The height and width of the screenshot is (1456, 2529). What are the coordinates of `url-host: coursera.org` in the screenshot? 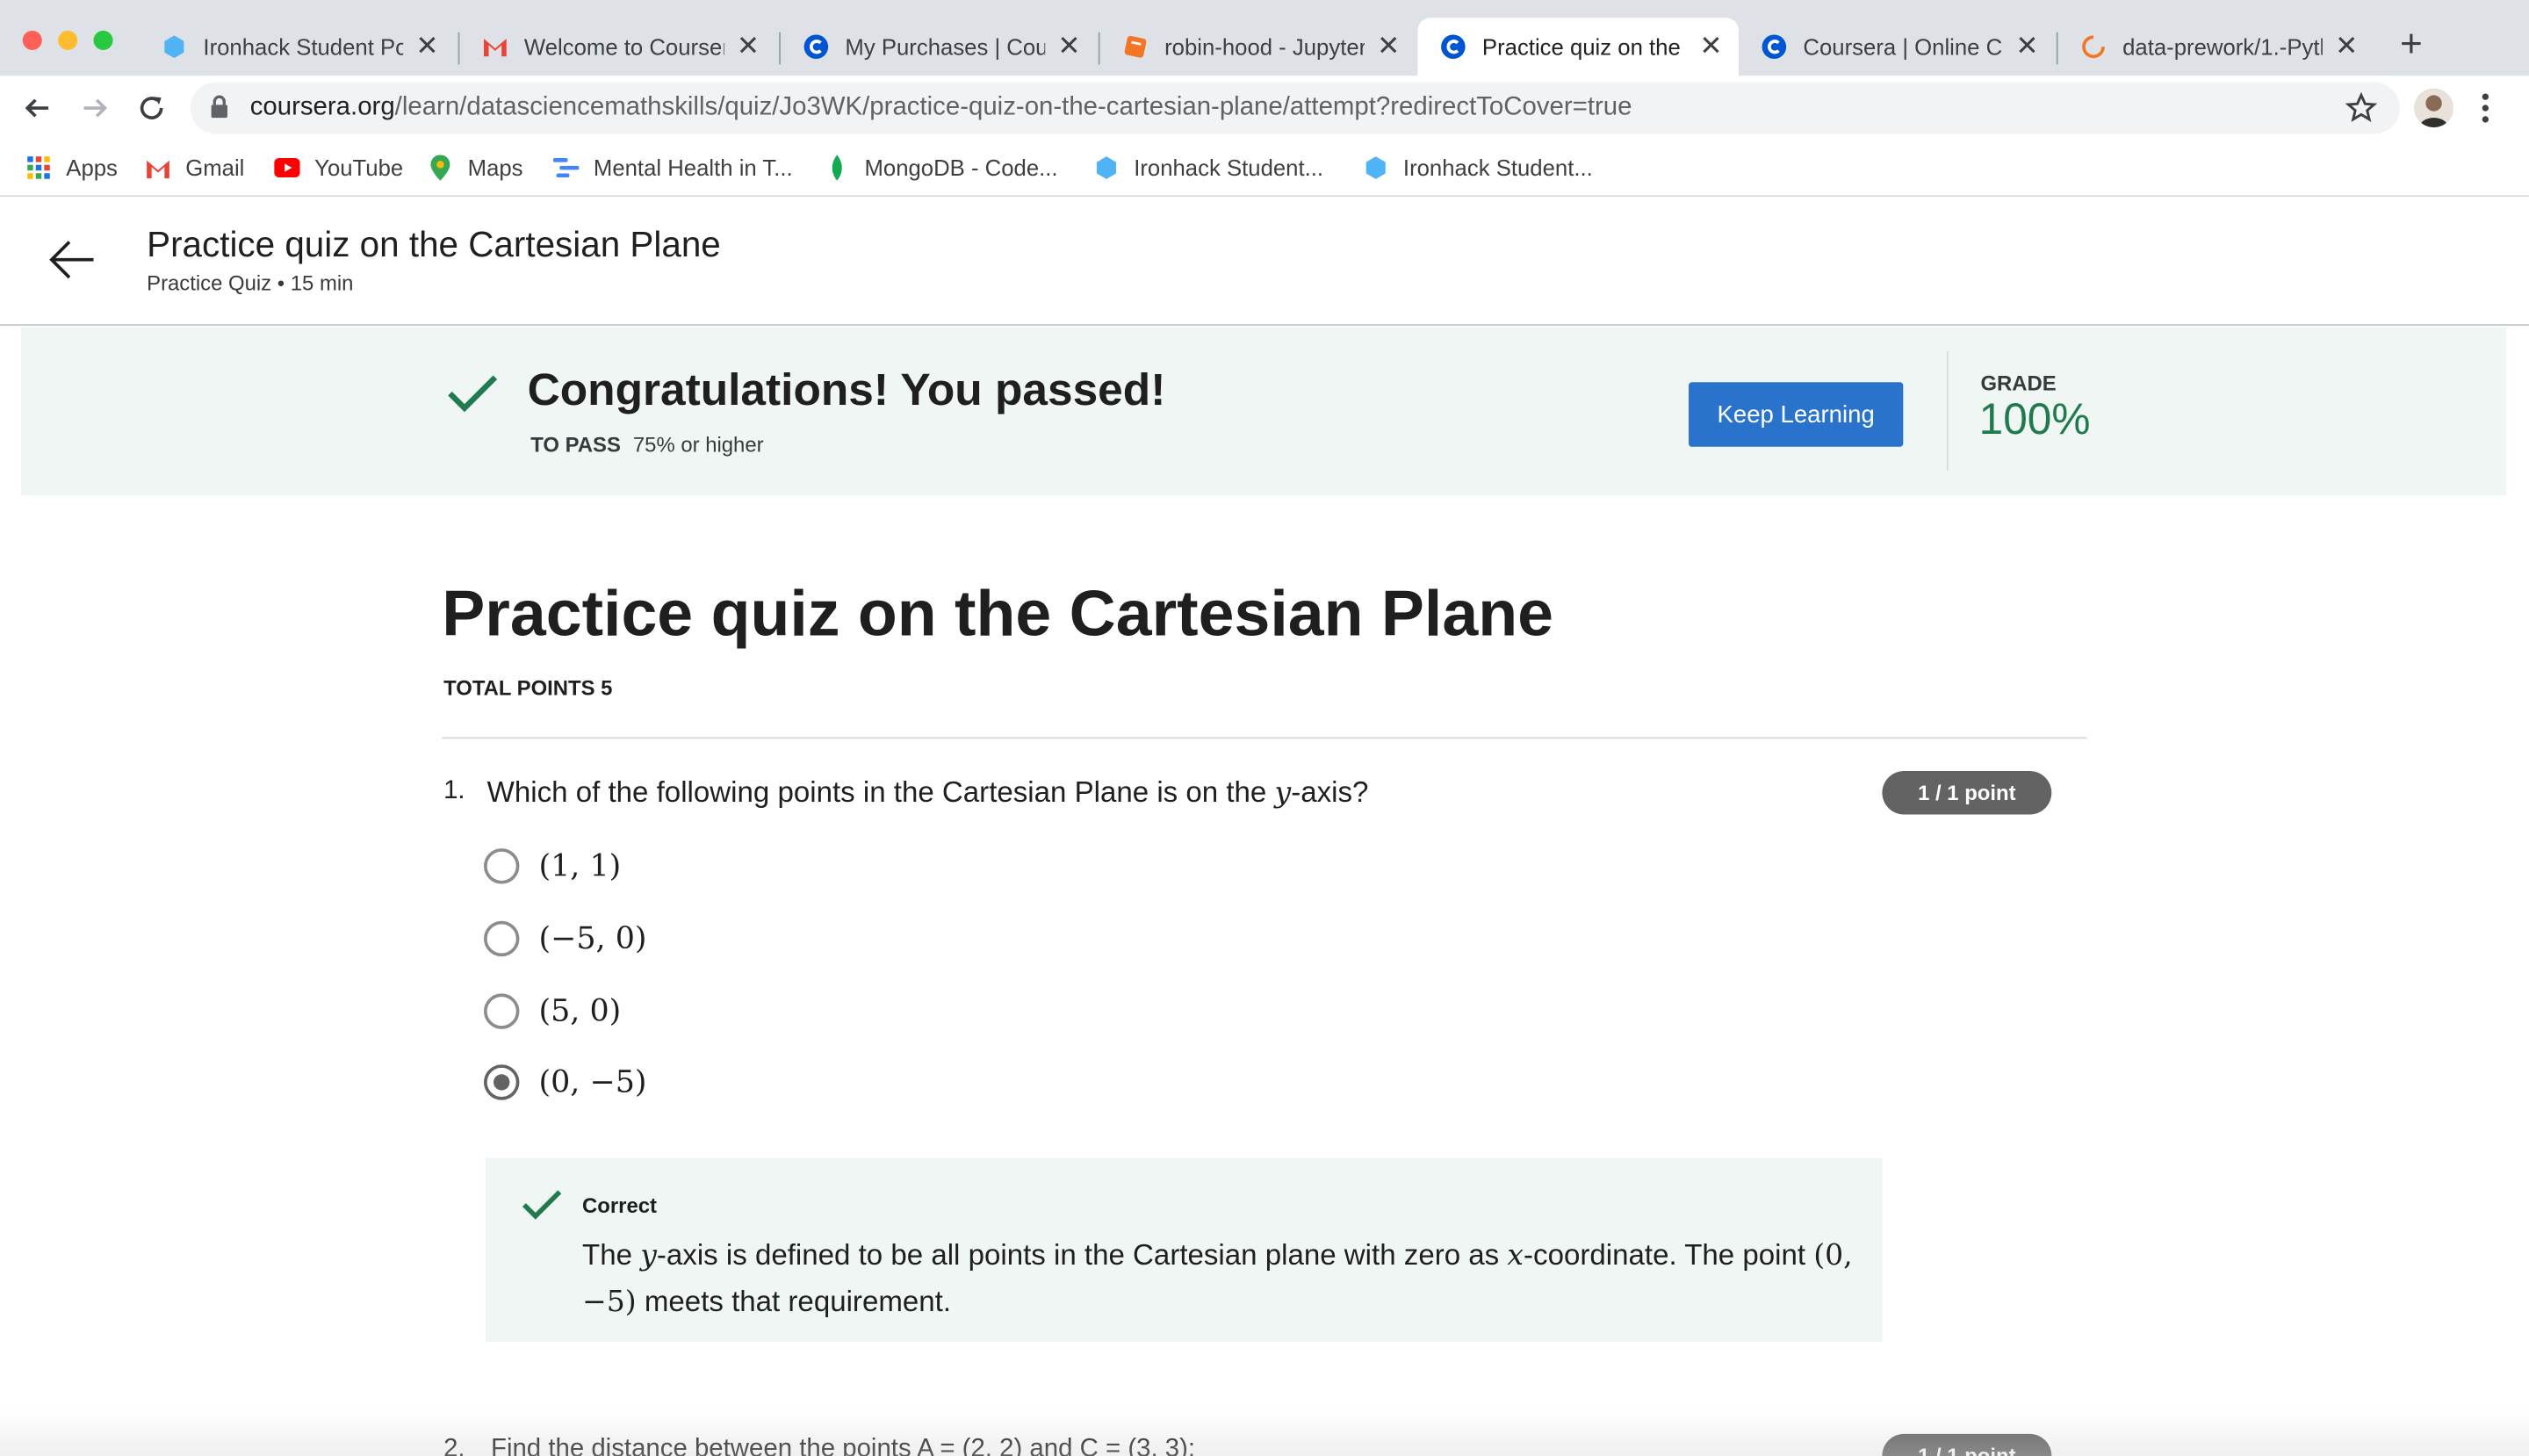 It's located at (322, 107).